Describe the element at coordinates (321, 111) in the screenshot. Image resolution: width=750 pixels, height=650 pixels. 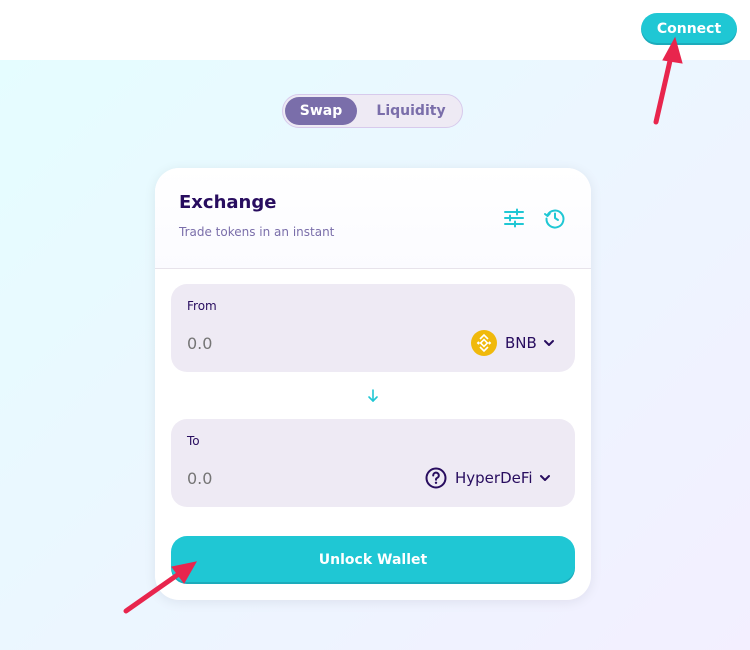
I see `tab-swap: Swap` at that location.